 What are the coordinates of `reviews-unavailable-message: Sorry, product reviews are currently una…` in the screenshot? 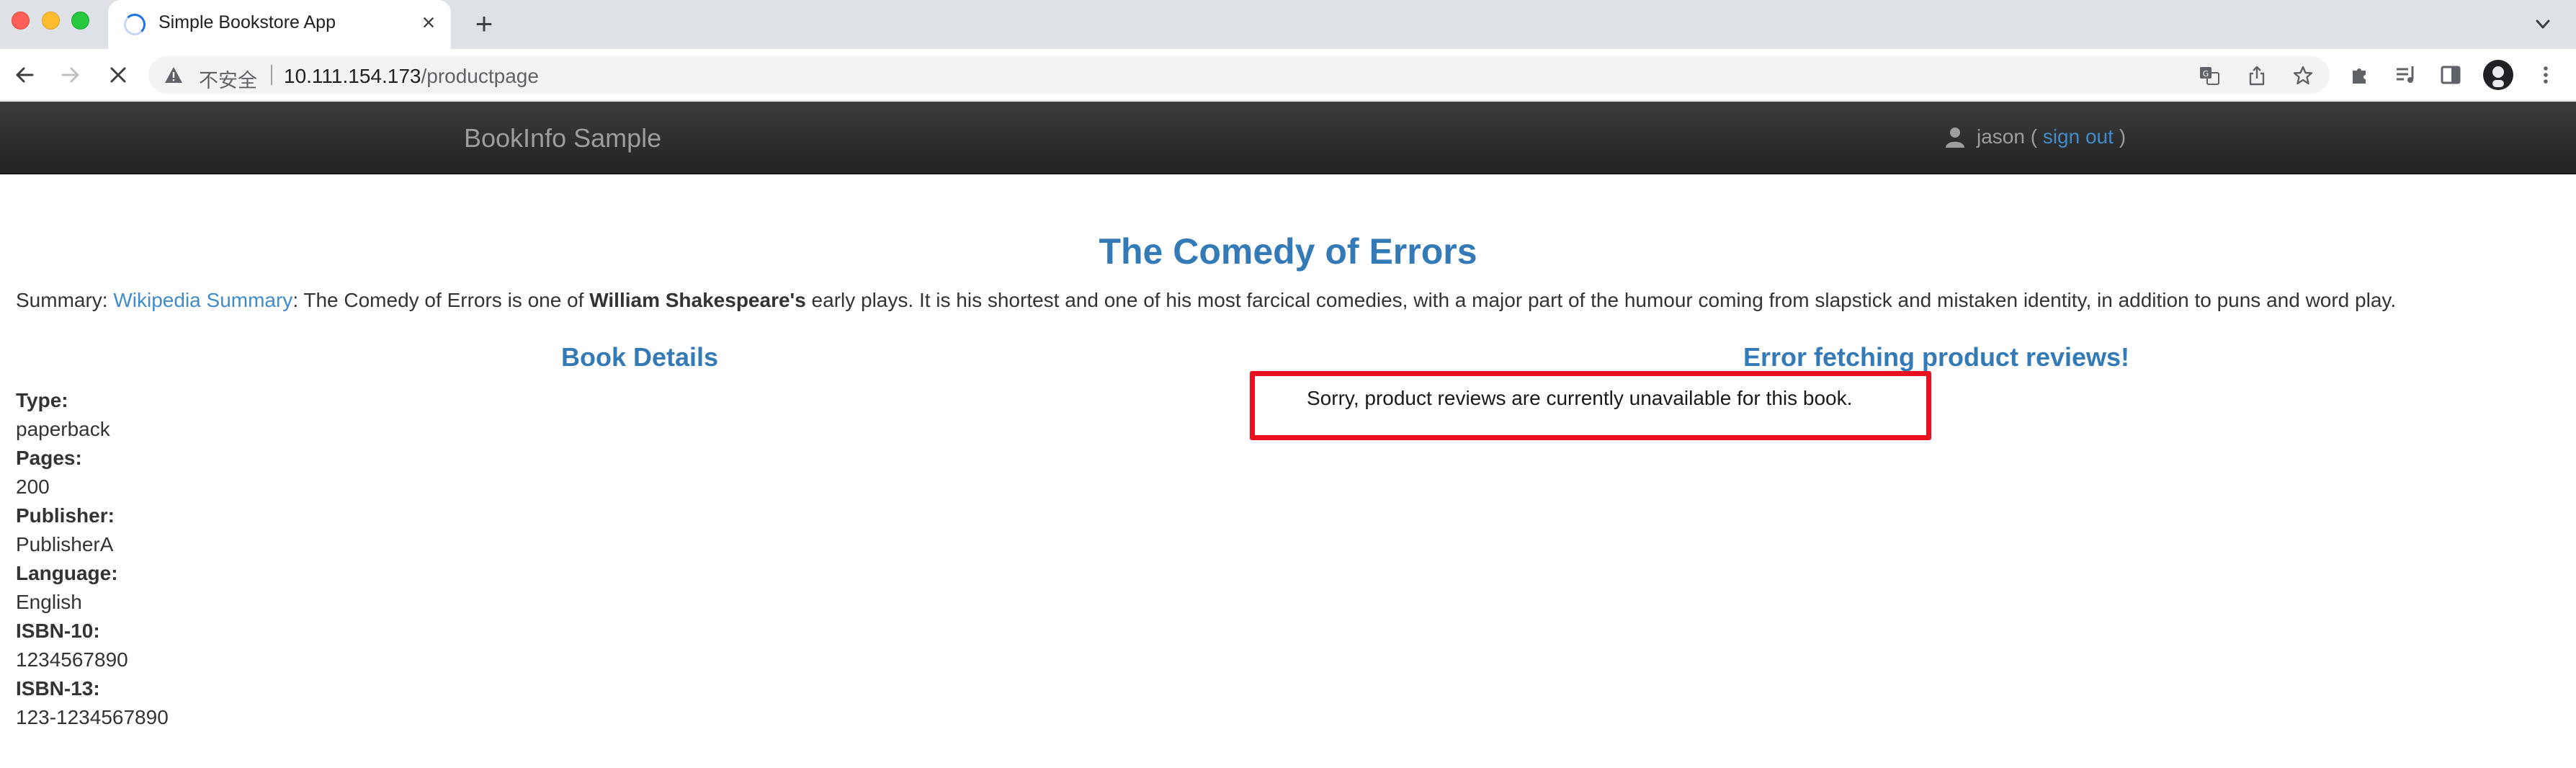 It's located at (1580, 398).